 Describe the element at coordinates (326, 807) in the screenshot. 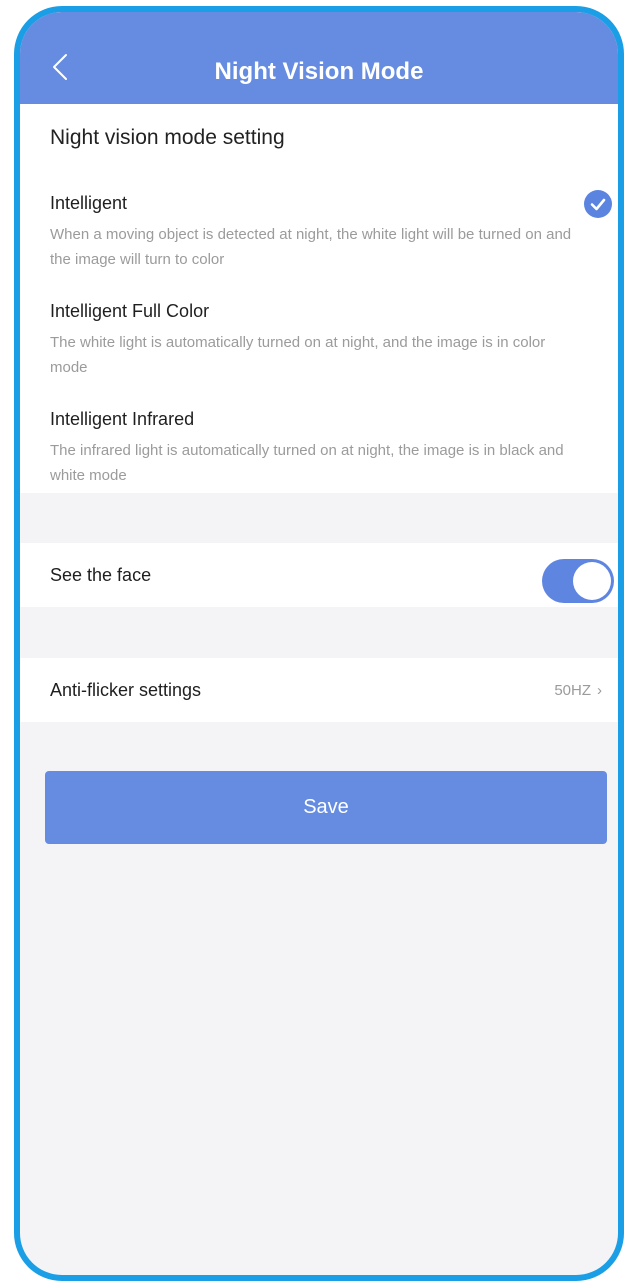

I see `save-button: Save` at that location.